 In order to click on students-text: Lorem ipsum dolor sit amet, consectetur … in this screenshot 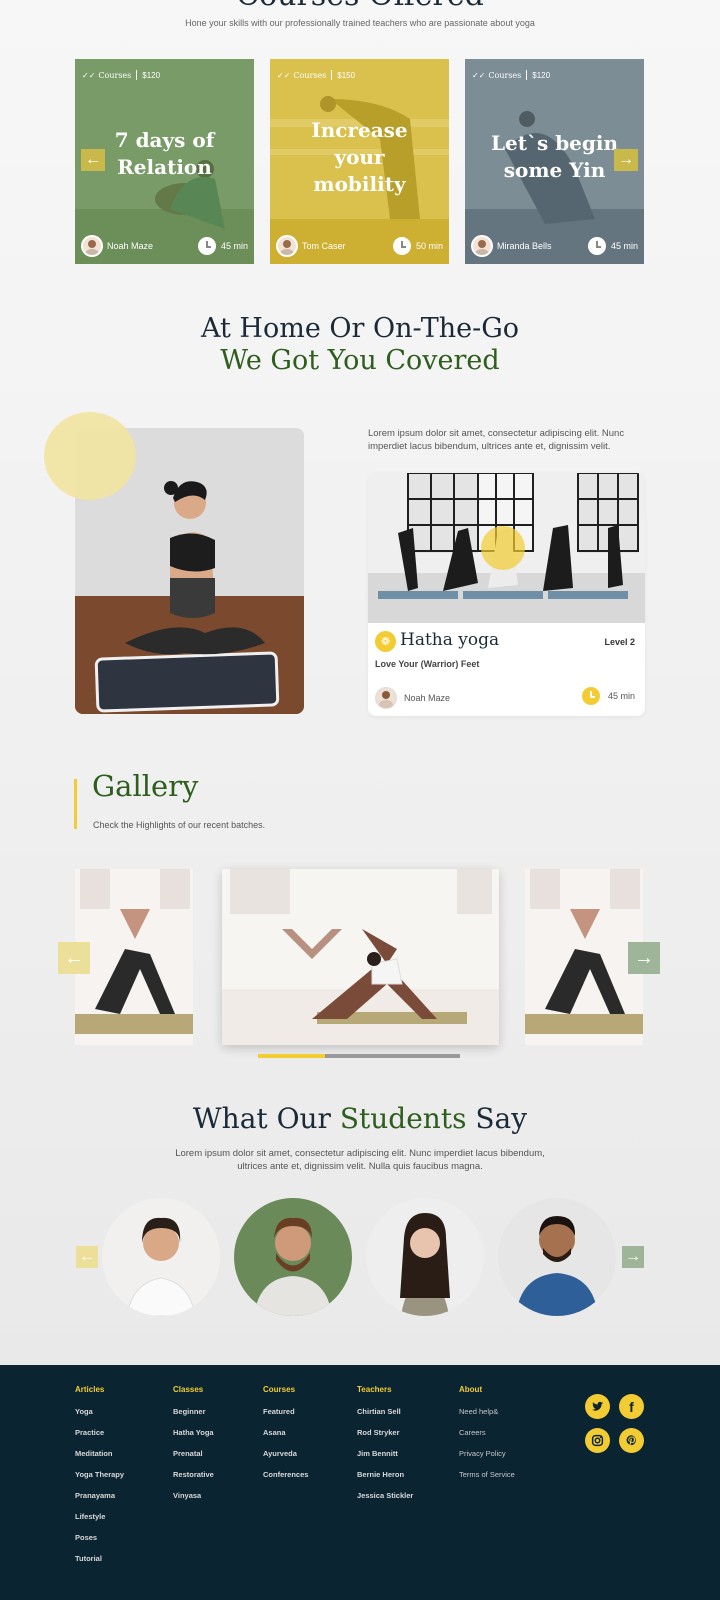, I will do `click(360, 1160)`.